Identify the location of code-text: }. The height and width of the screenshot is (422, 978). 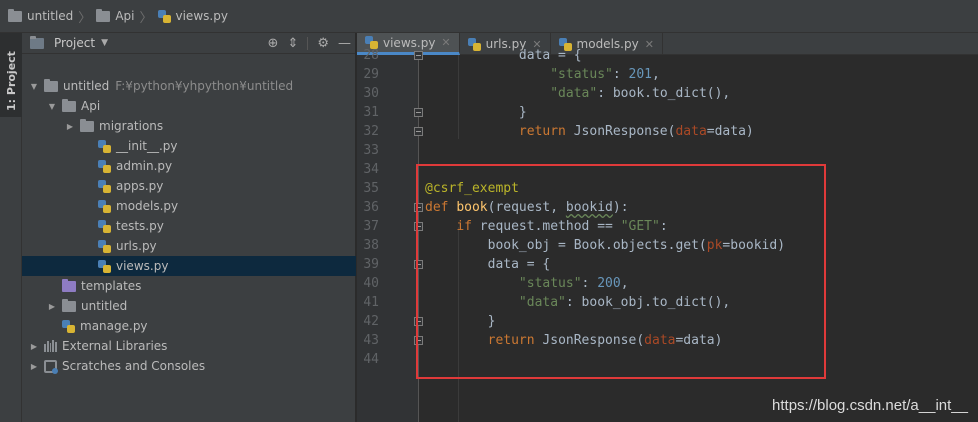
(476, 112).